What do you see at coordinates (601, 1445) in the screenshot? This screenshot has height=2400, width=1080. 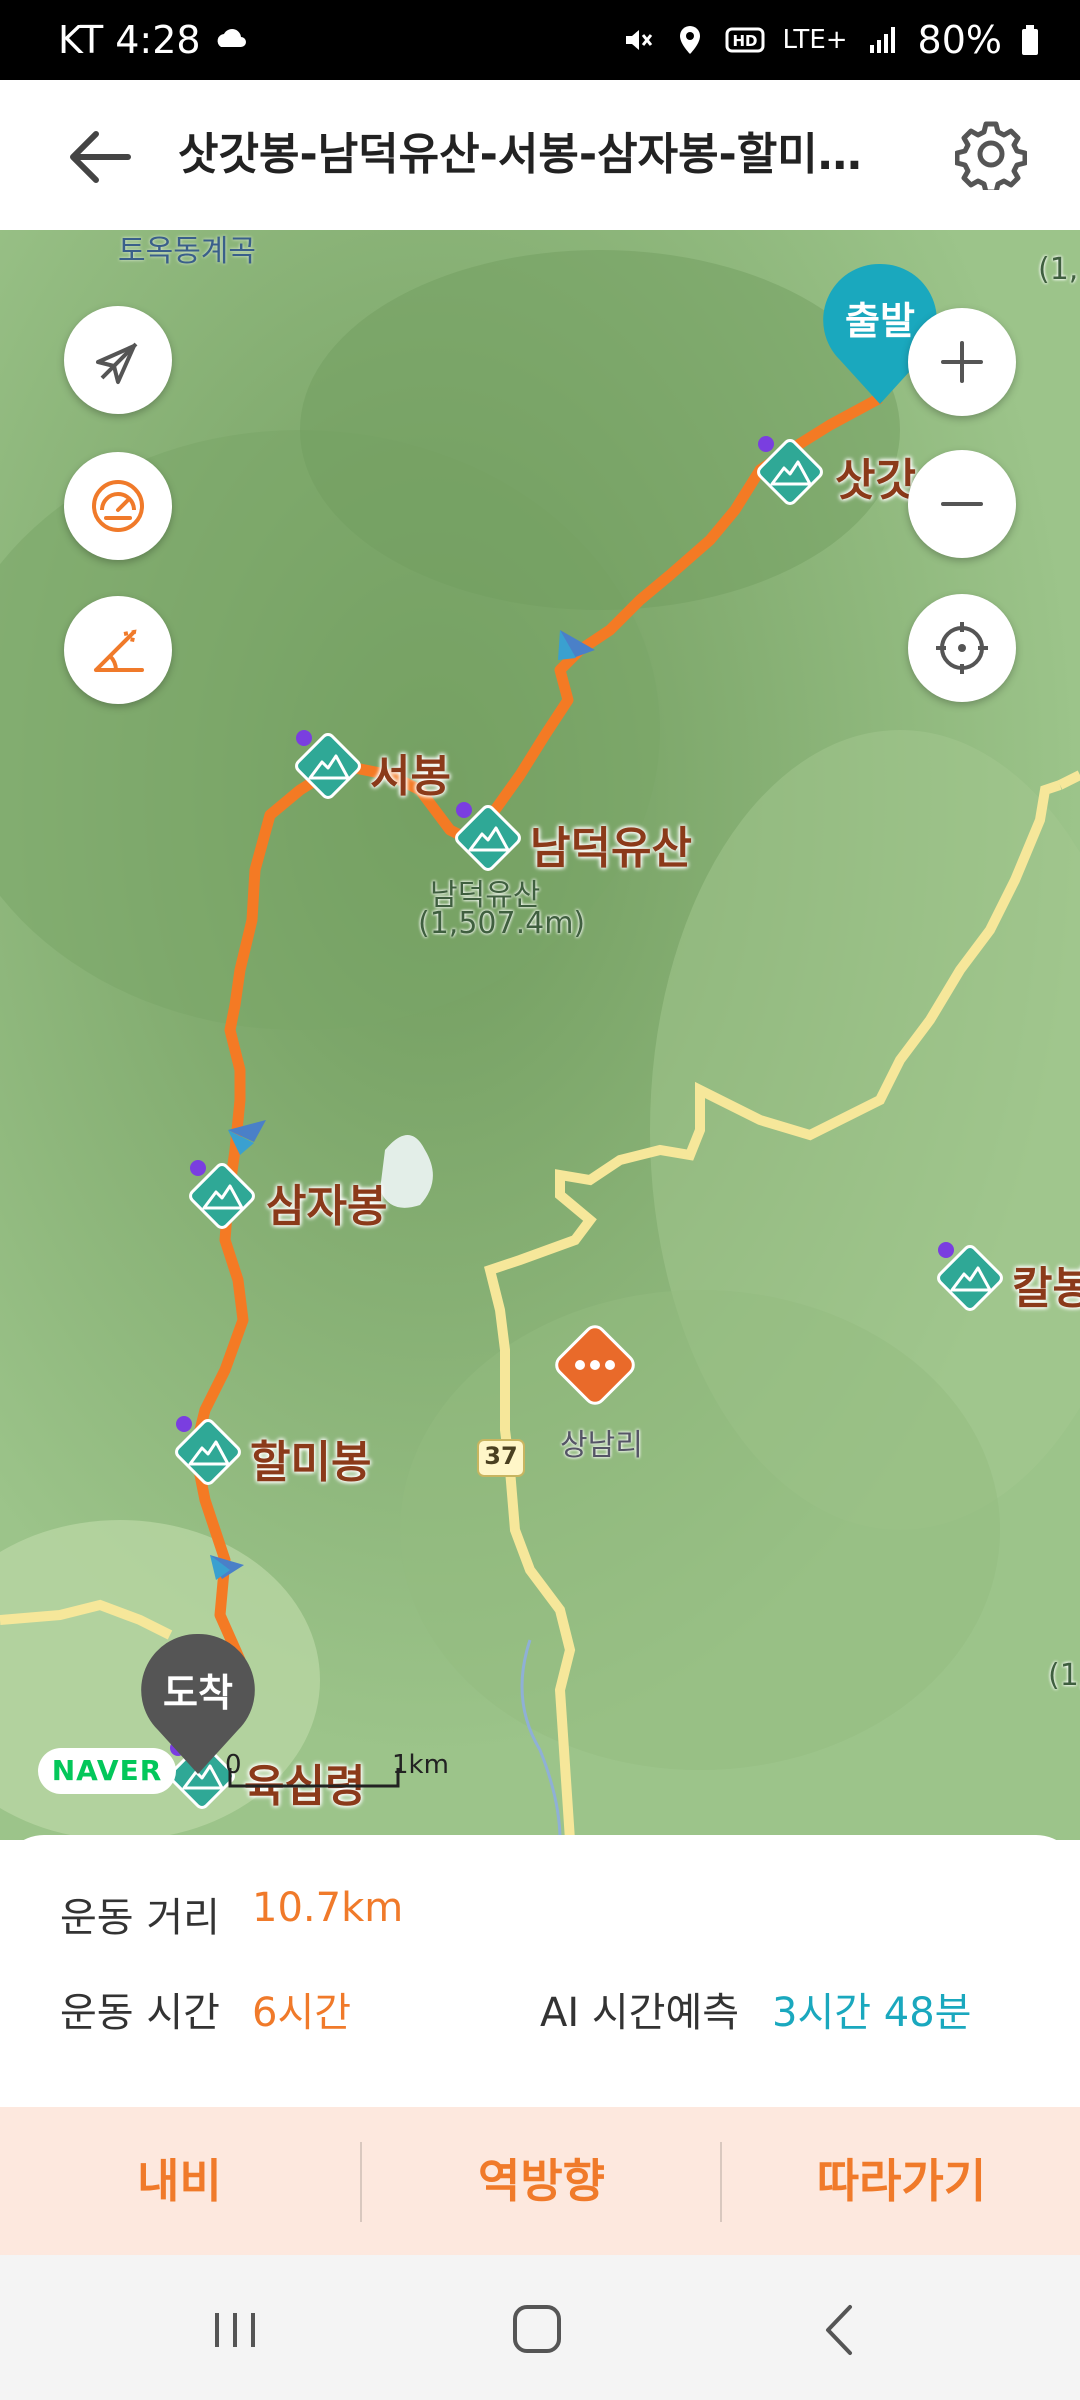 I see `label-village: 상남리` at bounding box center [601, 1445].